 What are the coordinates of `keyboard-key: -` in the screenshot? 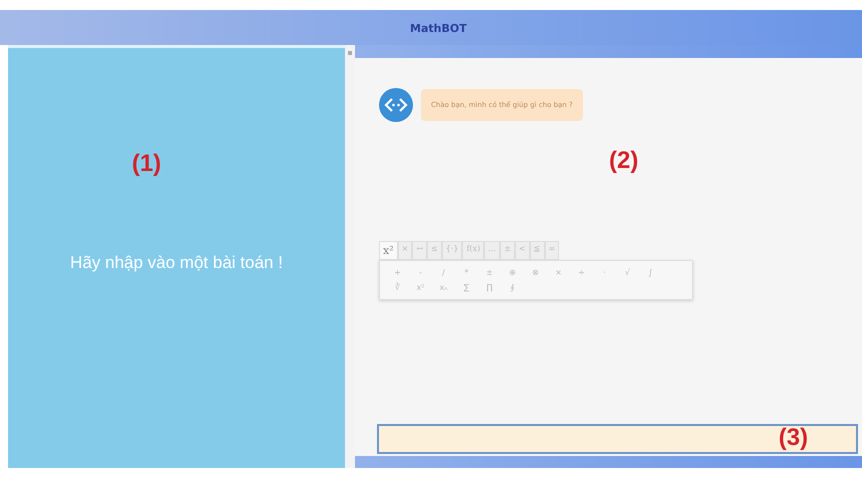 It's located at (420, 272).